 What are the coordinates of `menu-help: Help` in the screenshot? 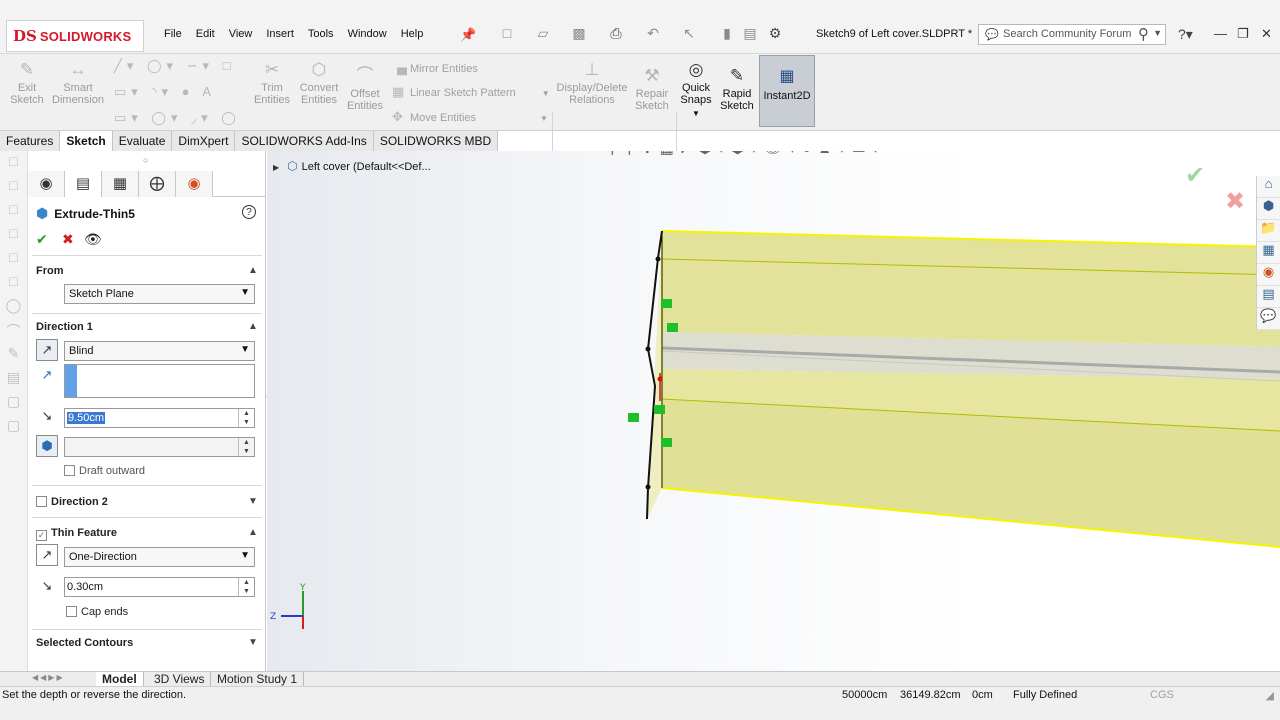 It's located at (412, 34).